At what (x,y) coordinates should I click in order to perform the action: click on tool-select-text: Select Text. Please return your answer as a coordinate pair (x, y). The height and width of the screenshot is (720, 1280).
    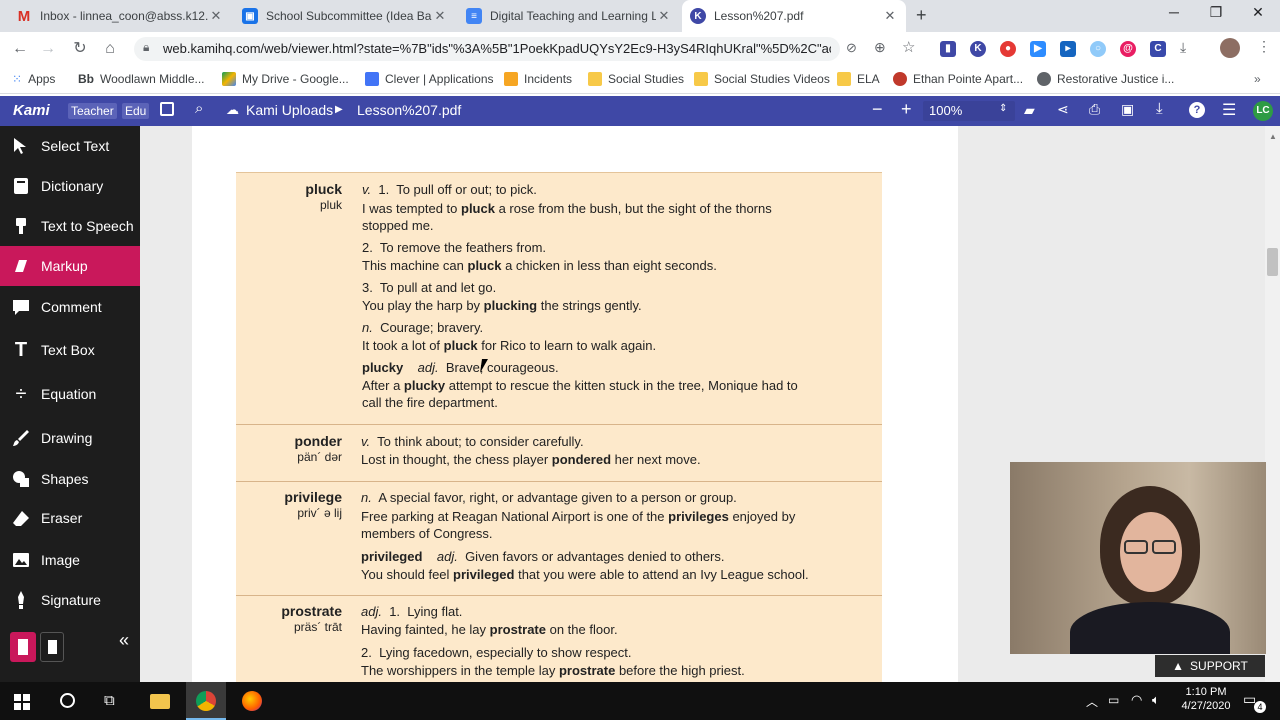
    Looking at the image, I should click on (70, 146).